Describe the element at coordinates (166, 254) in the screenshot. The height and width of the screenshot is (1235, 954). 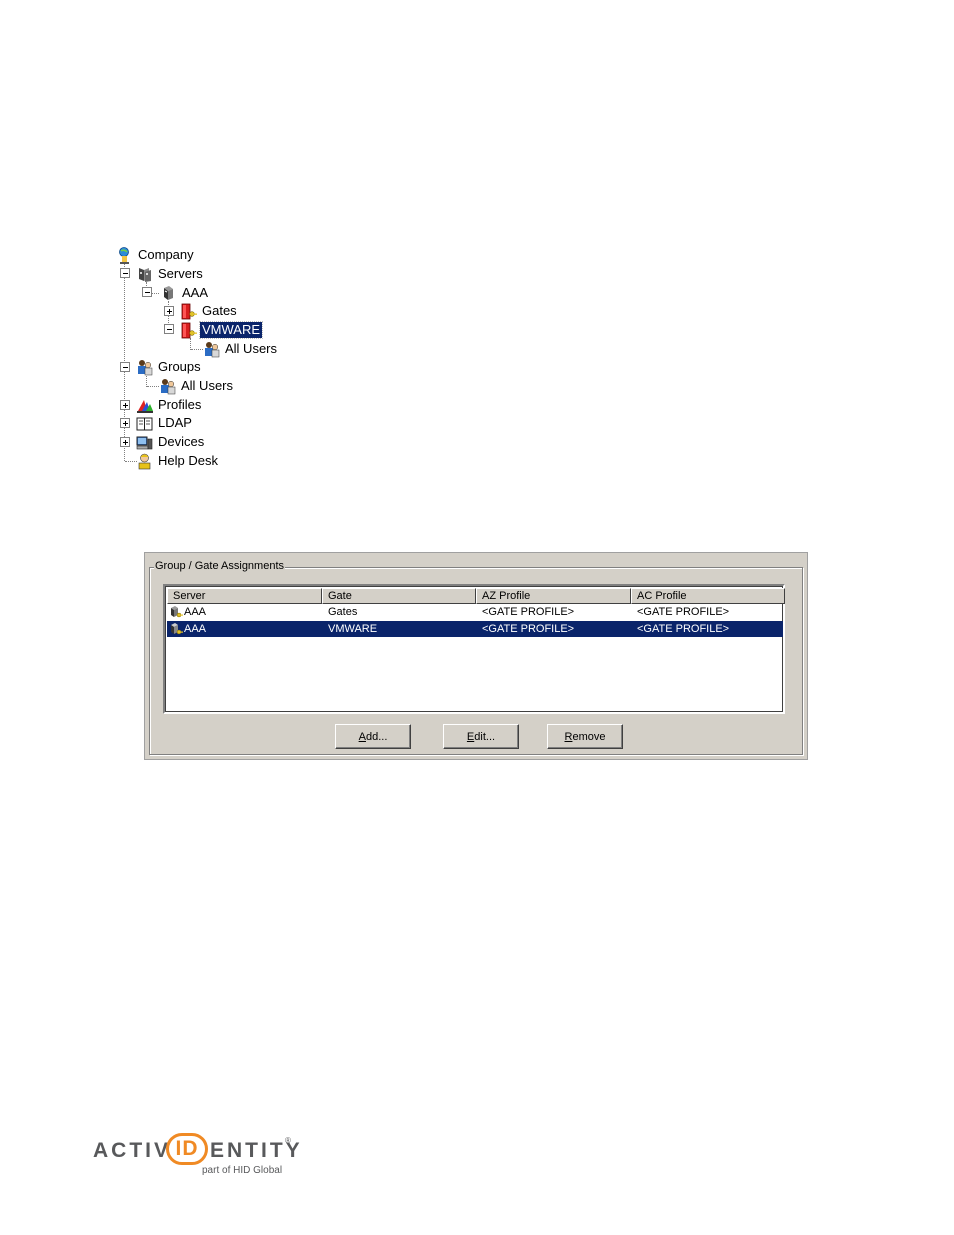
I see `tree-node-label: Company` at that location.